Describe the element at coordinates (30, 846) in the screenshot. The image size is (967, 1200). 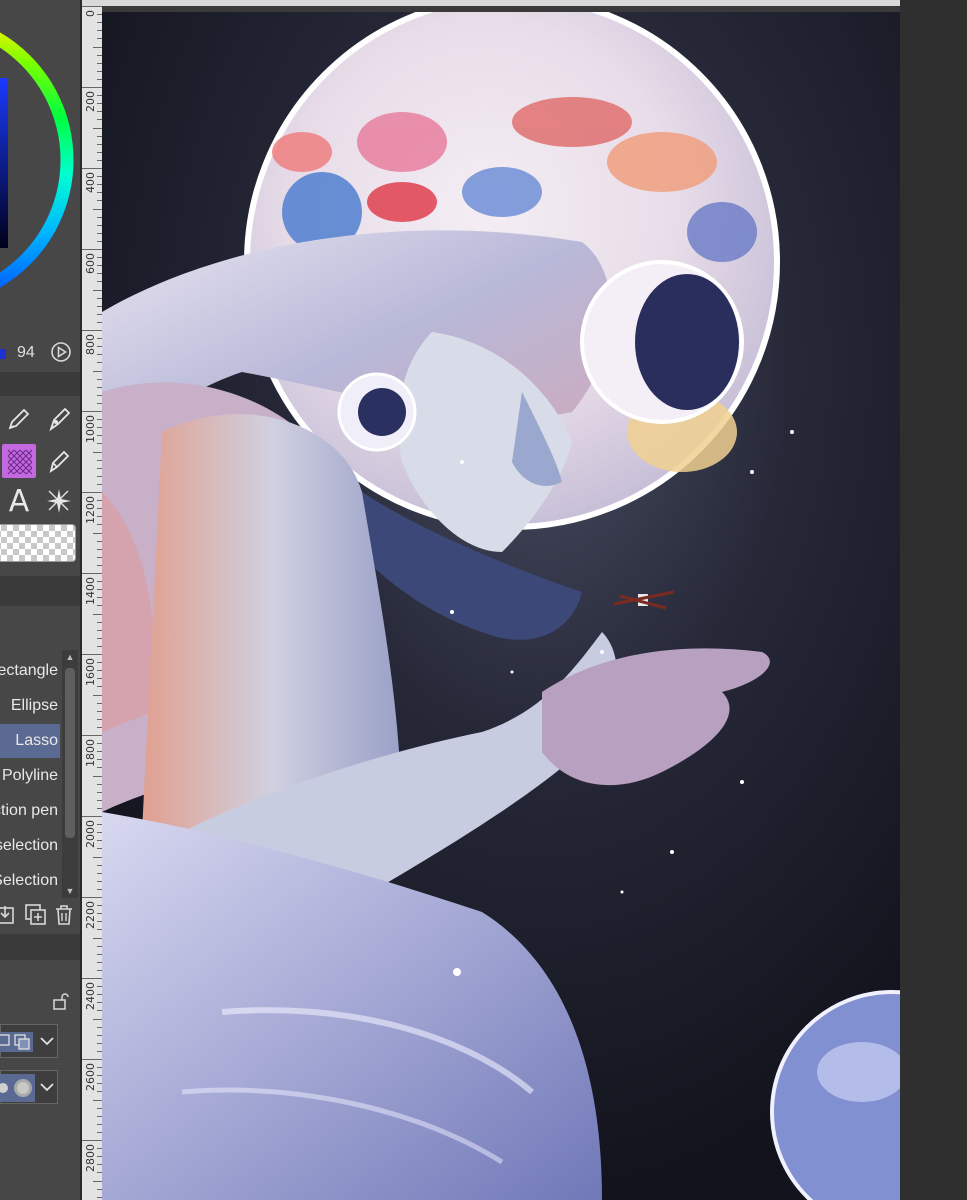
I see `sub-tool-shrink-selection: Shrink selection` at that location.